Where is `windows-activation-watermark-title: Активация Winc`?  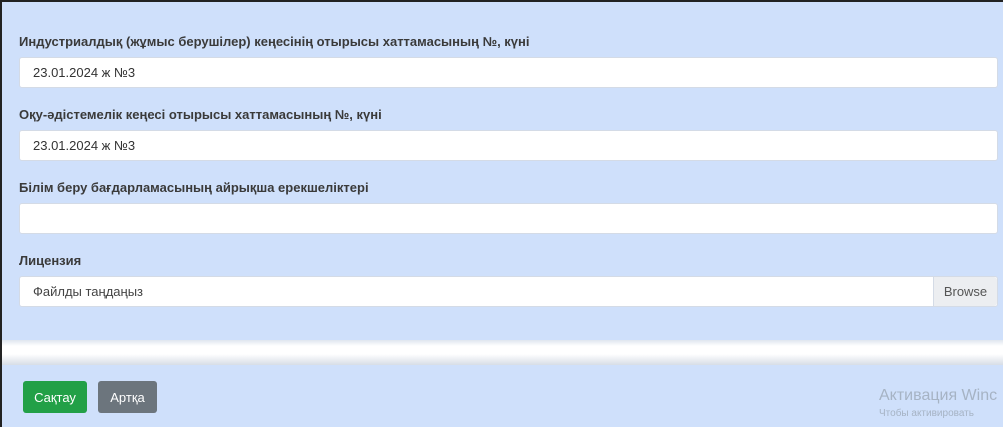
windows-activation-watermark-title: Активация Winc is located at coordinates (938, 395).